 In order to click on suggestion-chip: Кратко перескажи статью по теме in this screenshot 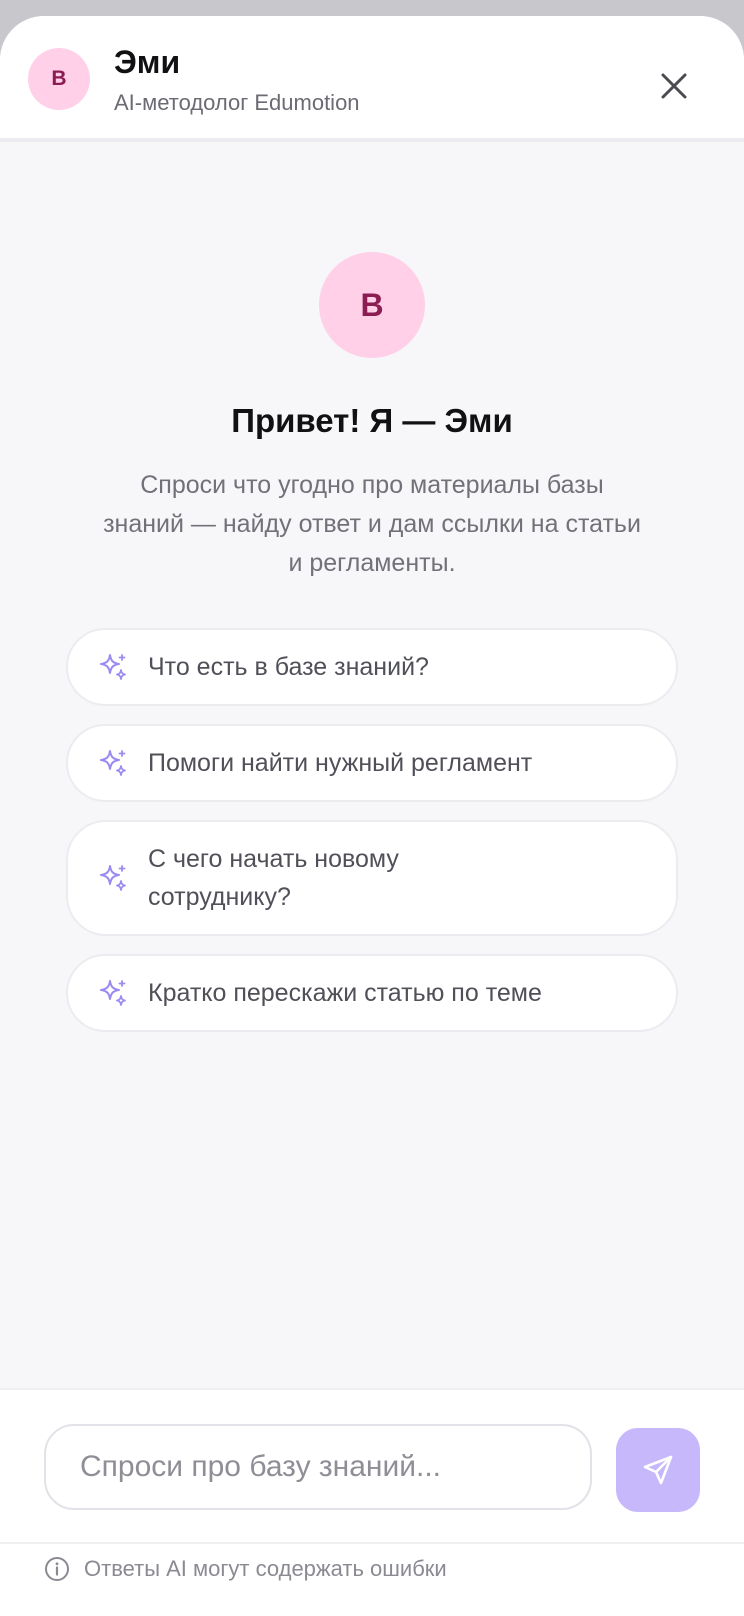, I will do `click(372, 993)`.